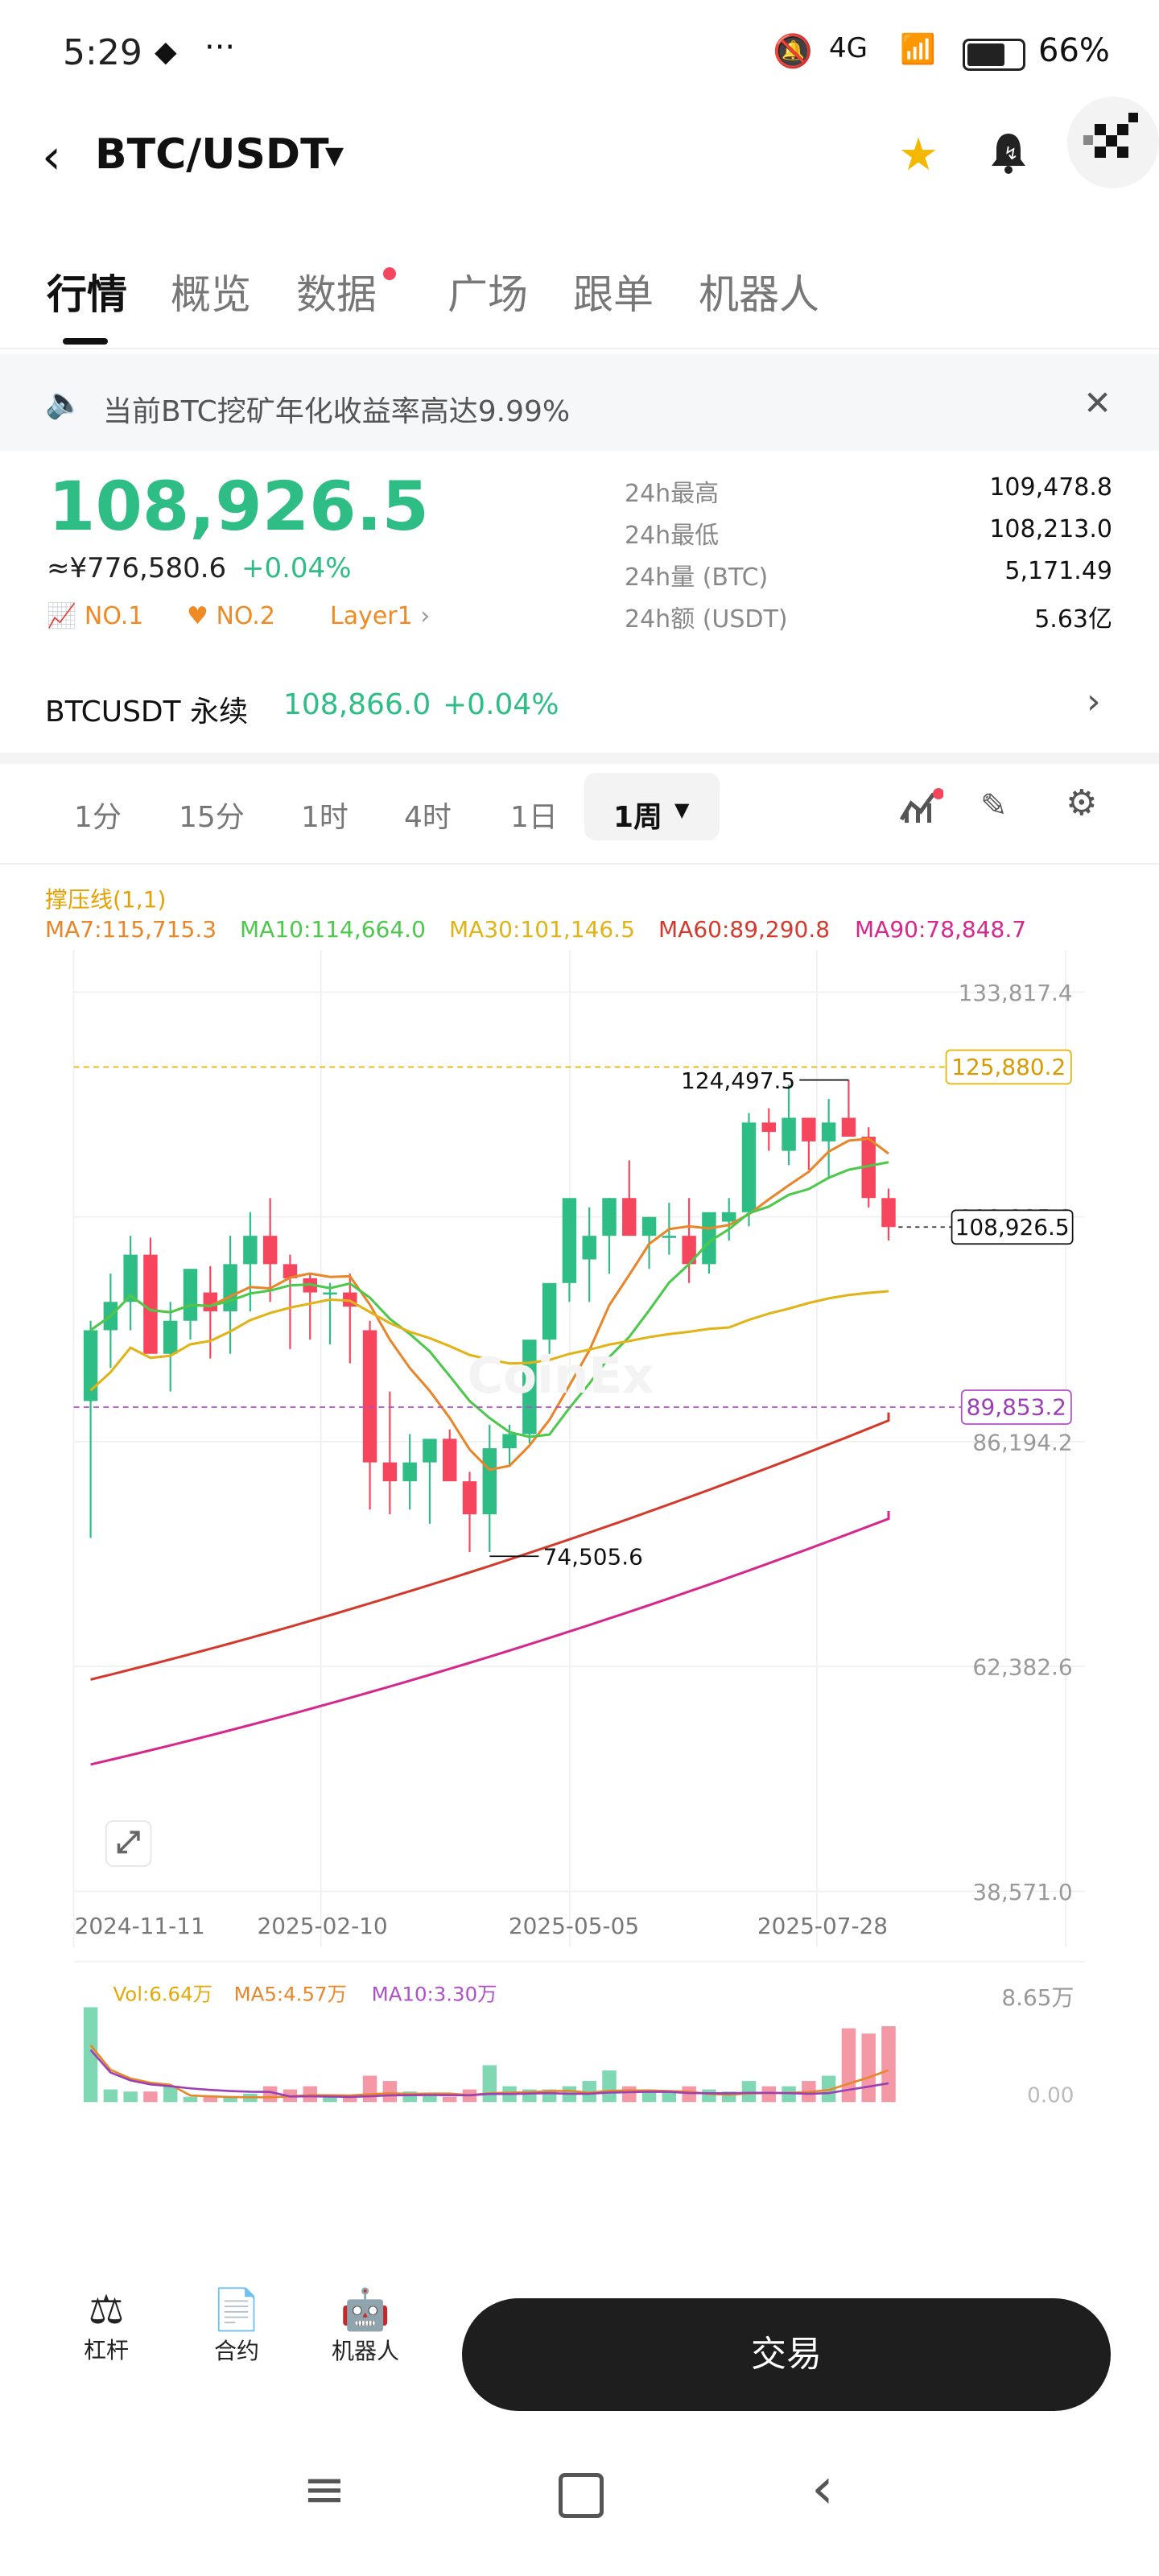 This screenshot has height=2576, width=1159. What do you see at coordinates (95, 616) in the screenshot?
I see `rank-tag-1: 📈 NO.1` at bounding box center [95, 616].